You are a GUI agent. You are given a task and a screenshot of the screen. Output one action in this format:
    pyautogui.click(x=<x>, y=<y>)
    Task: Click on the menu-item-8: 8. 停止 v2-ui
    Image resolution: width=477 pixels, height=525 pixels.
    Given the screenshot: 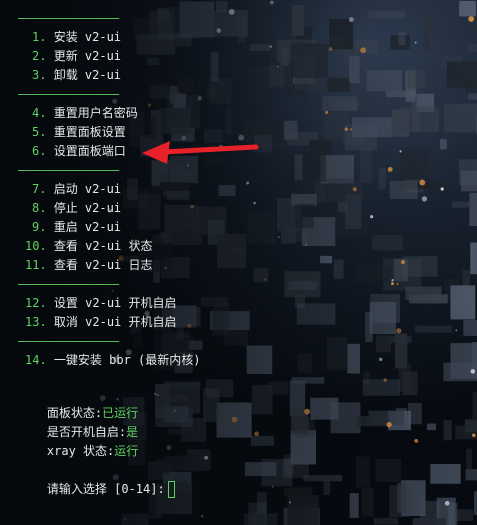 What is the action you would take?
    pyautogui.click(x=76, y=208)
    